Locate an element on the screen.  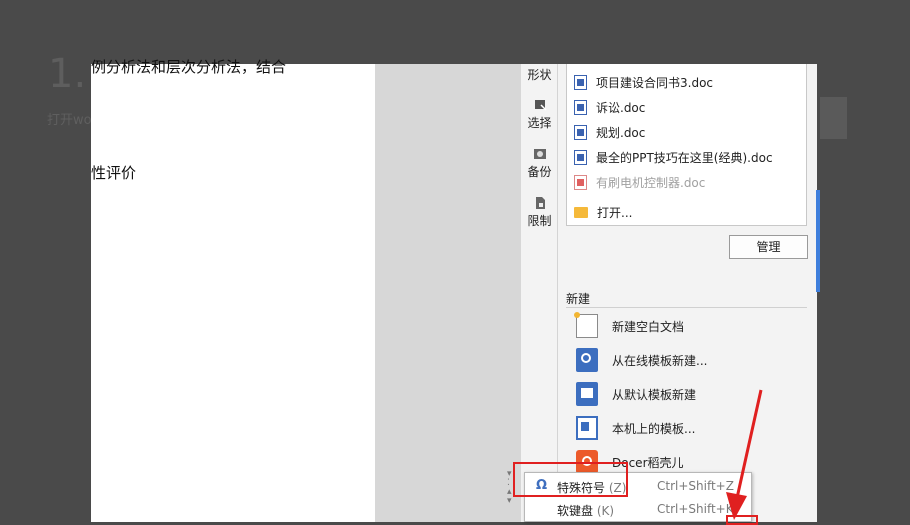
side-tool-label: 备份 is located at coordinates (539, 172).